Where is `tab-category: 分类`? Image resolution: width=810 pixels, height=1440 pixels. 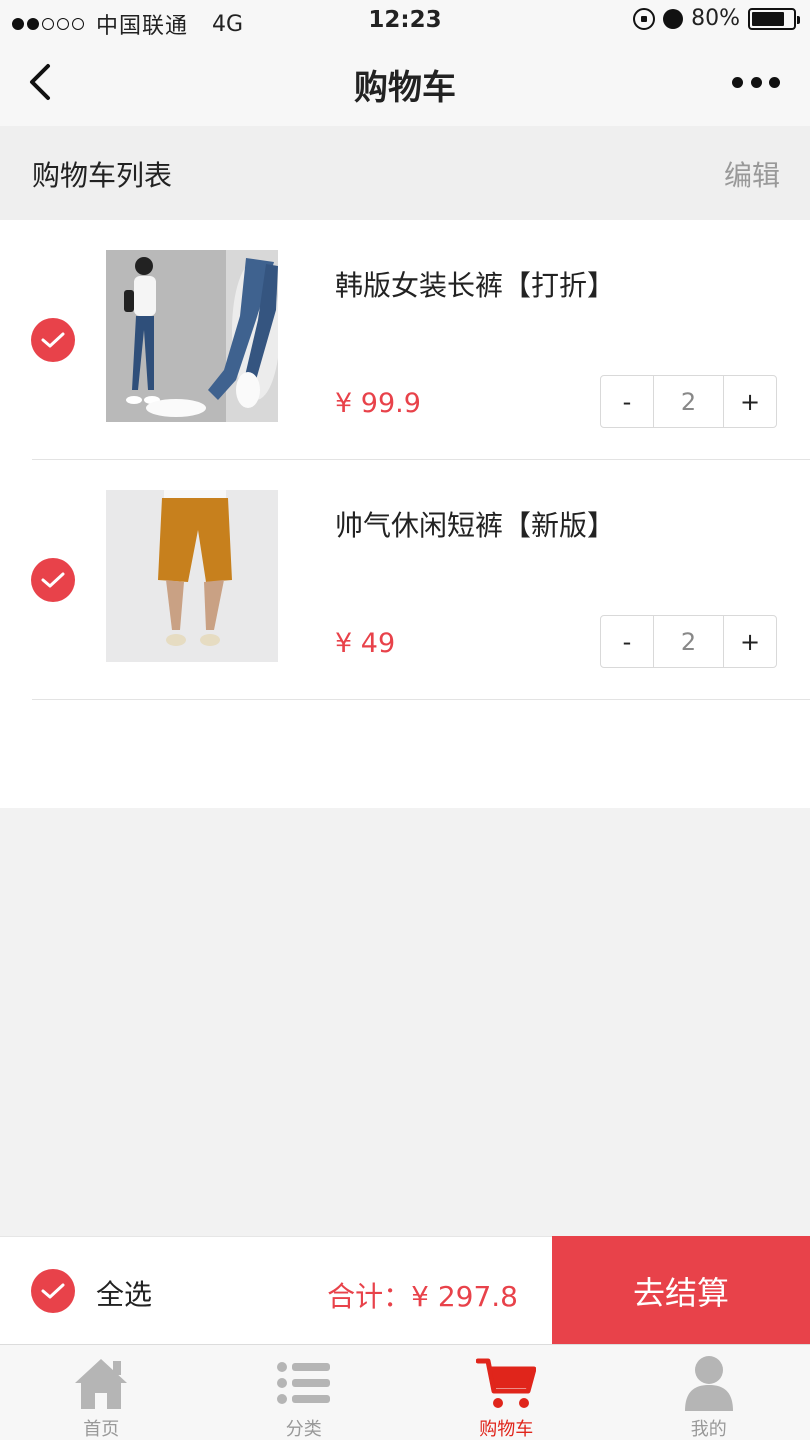
tab-category: 分类 is located at coordinates (304, 1392).